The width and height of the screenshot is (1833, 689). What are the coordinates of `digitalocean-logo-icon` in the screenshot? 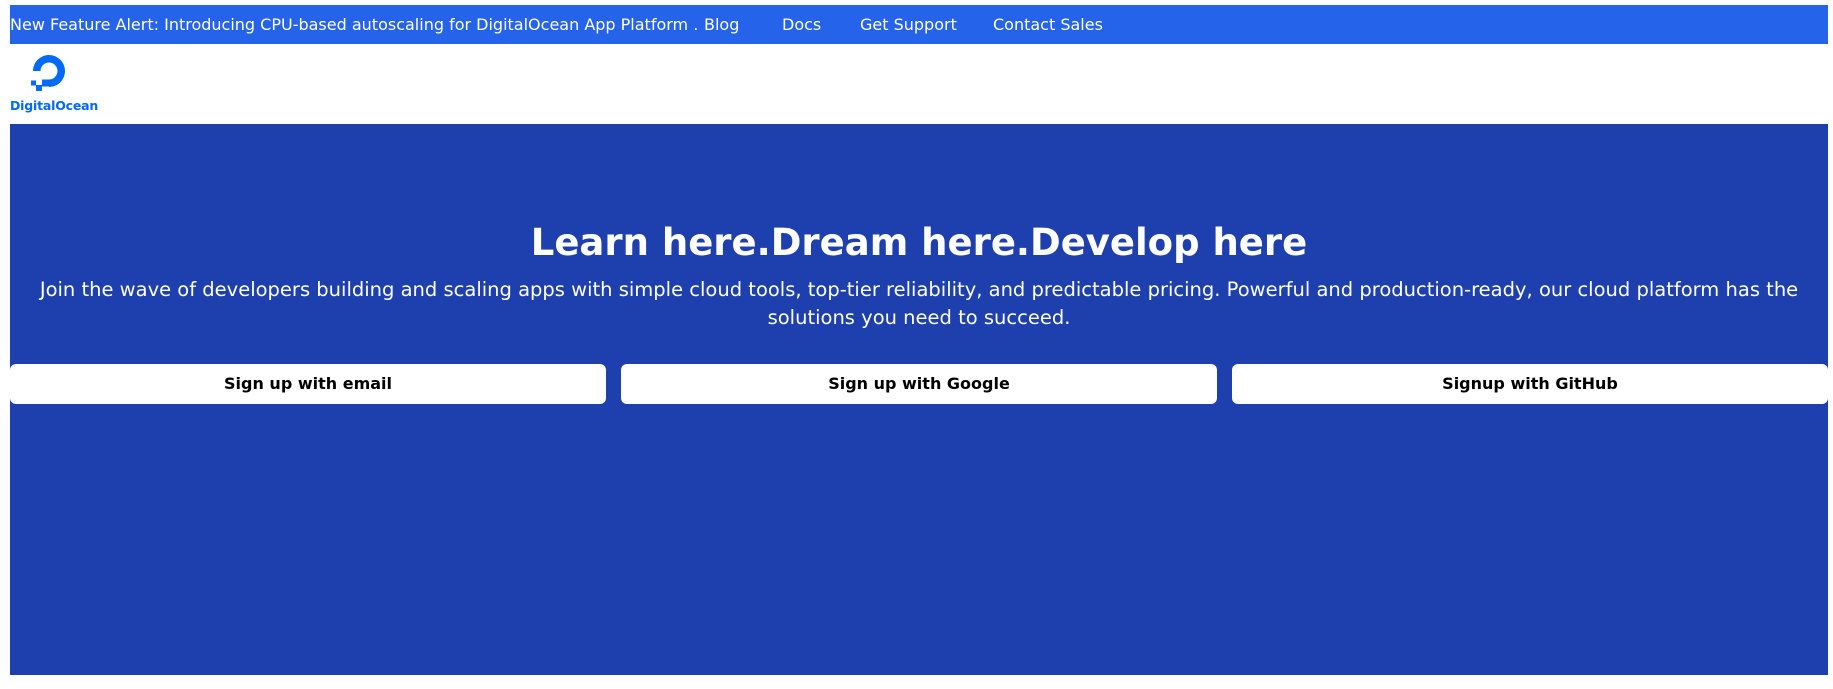 It's located at (48, 73).